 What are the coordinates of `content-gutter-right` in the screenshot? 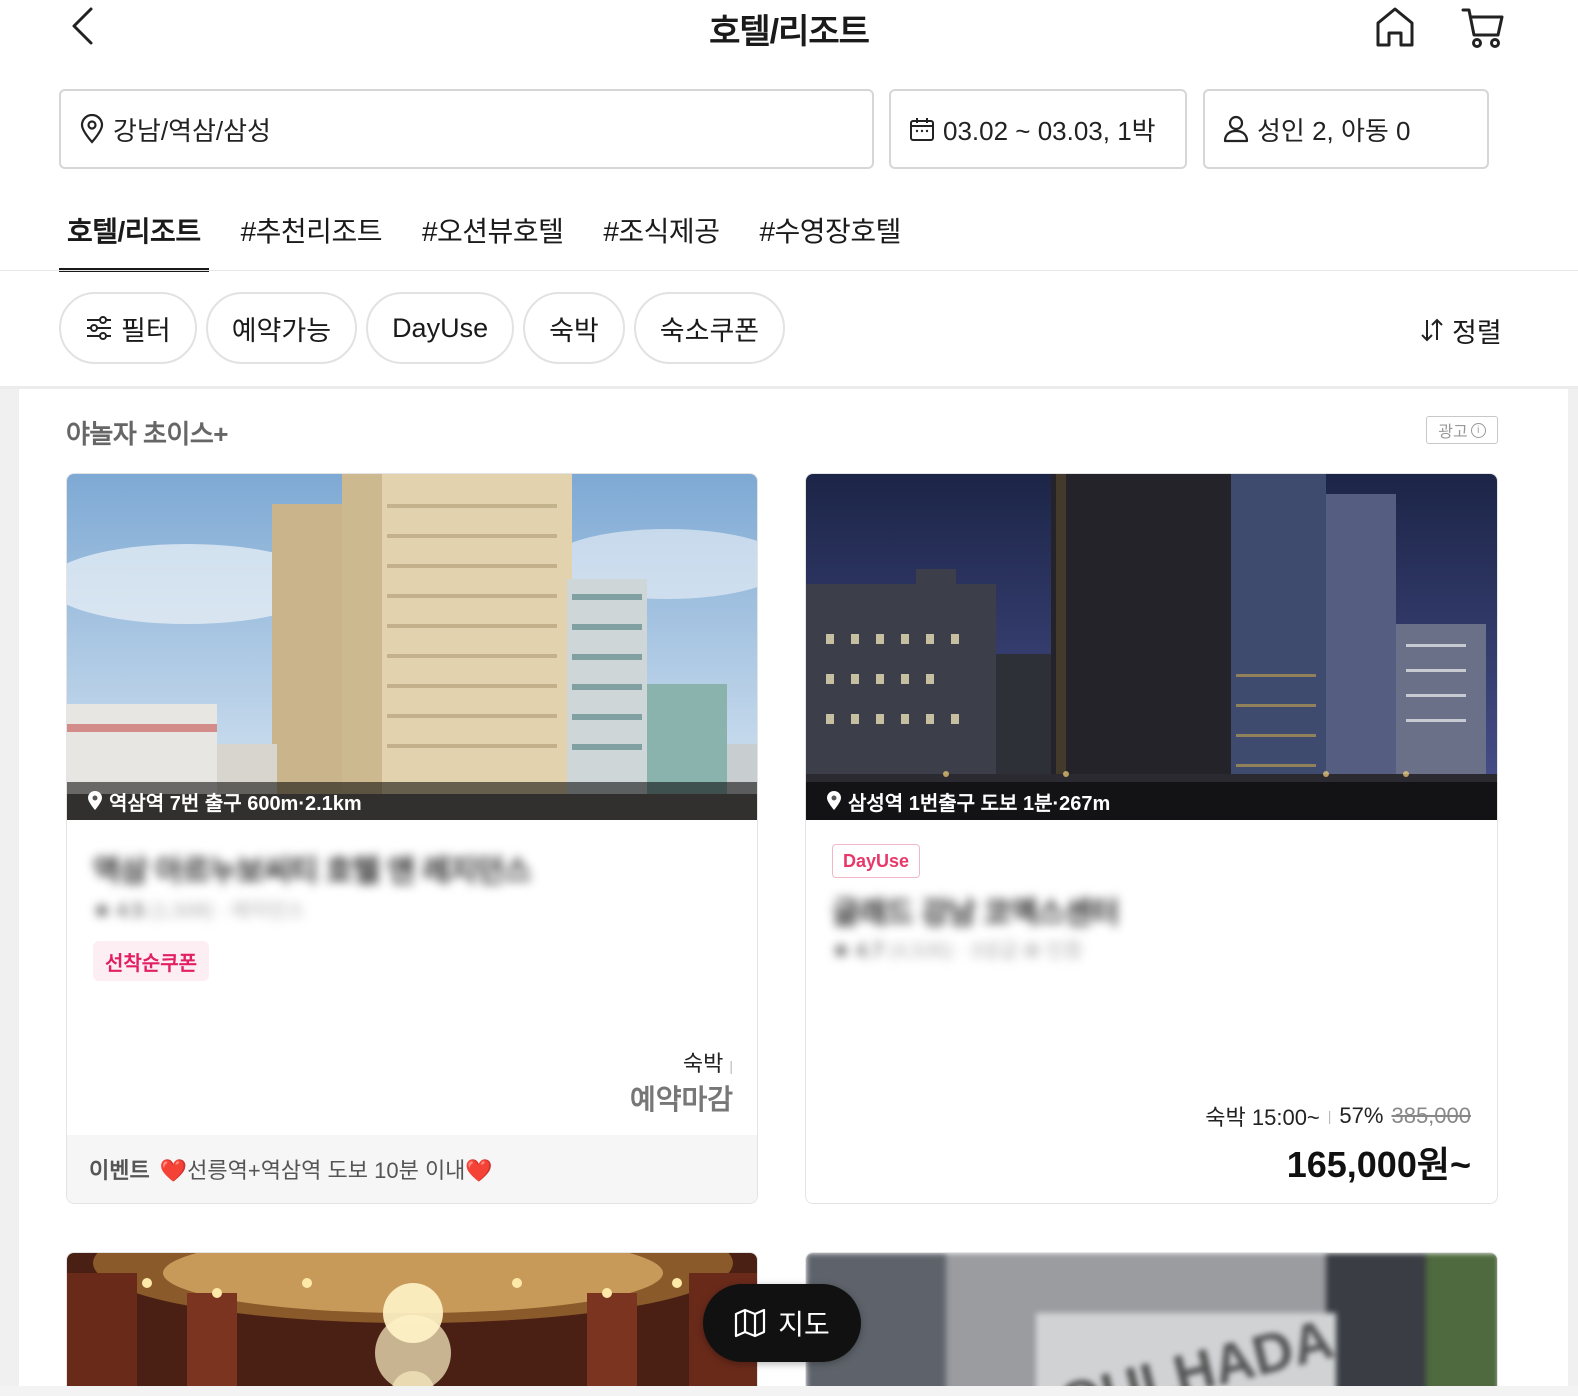 It's located at (1573, 892).